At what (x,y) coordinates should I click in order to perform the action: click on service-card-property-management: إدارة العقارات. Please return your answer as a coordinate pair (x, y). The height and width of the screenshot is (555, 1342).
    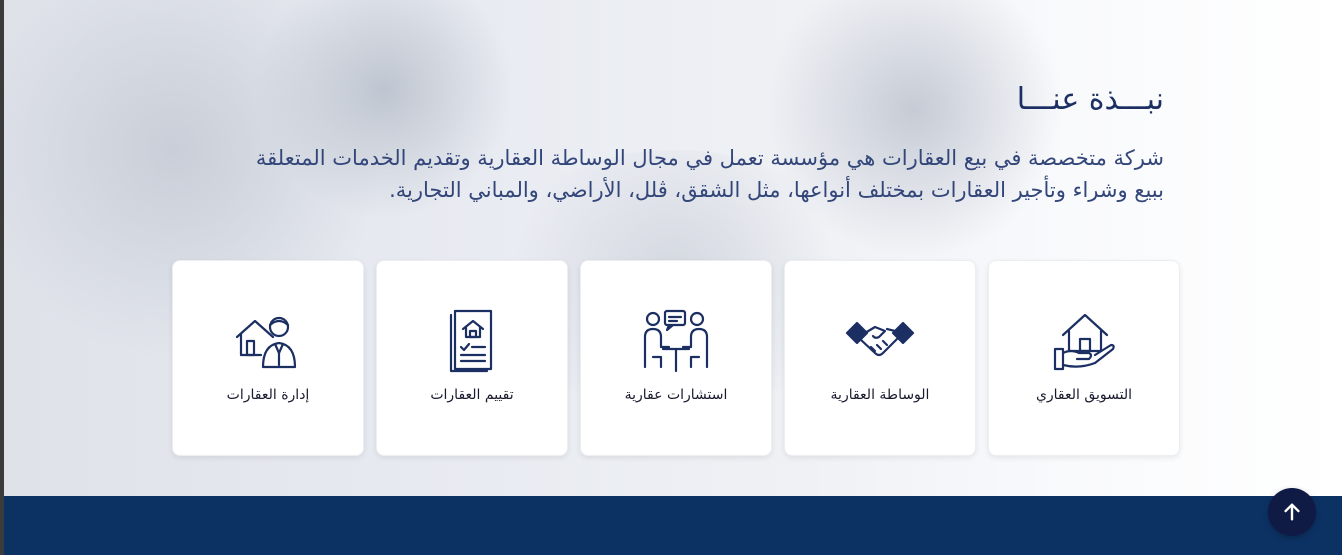
    Looking at the image, I should click on (268, 358).